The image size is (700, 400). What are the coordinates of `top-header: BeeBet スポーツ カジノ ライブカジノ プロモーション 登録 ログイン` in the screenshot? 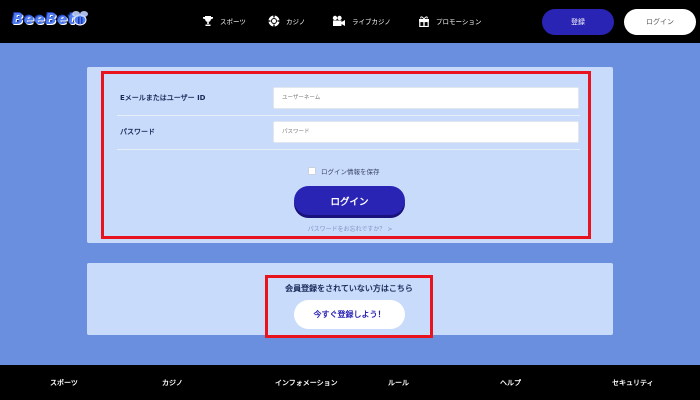 It's located at (350, 21).